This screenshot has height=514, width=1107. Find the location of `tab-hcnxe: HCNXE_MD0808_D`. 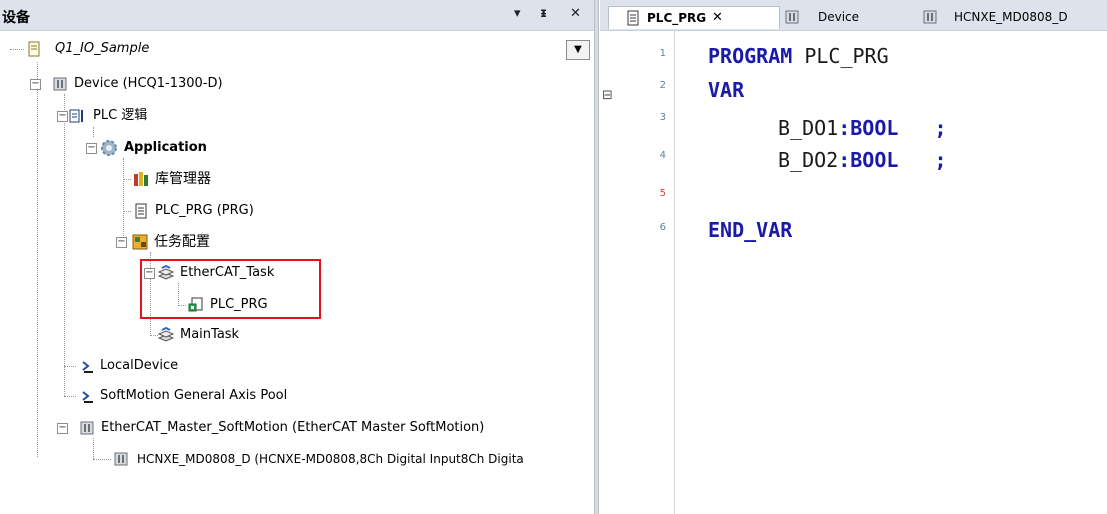

tab-hcnxe: HCNXE_MD0808_D is located at coordinates (1002, 17).